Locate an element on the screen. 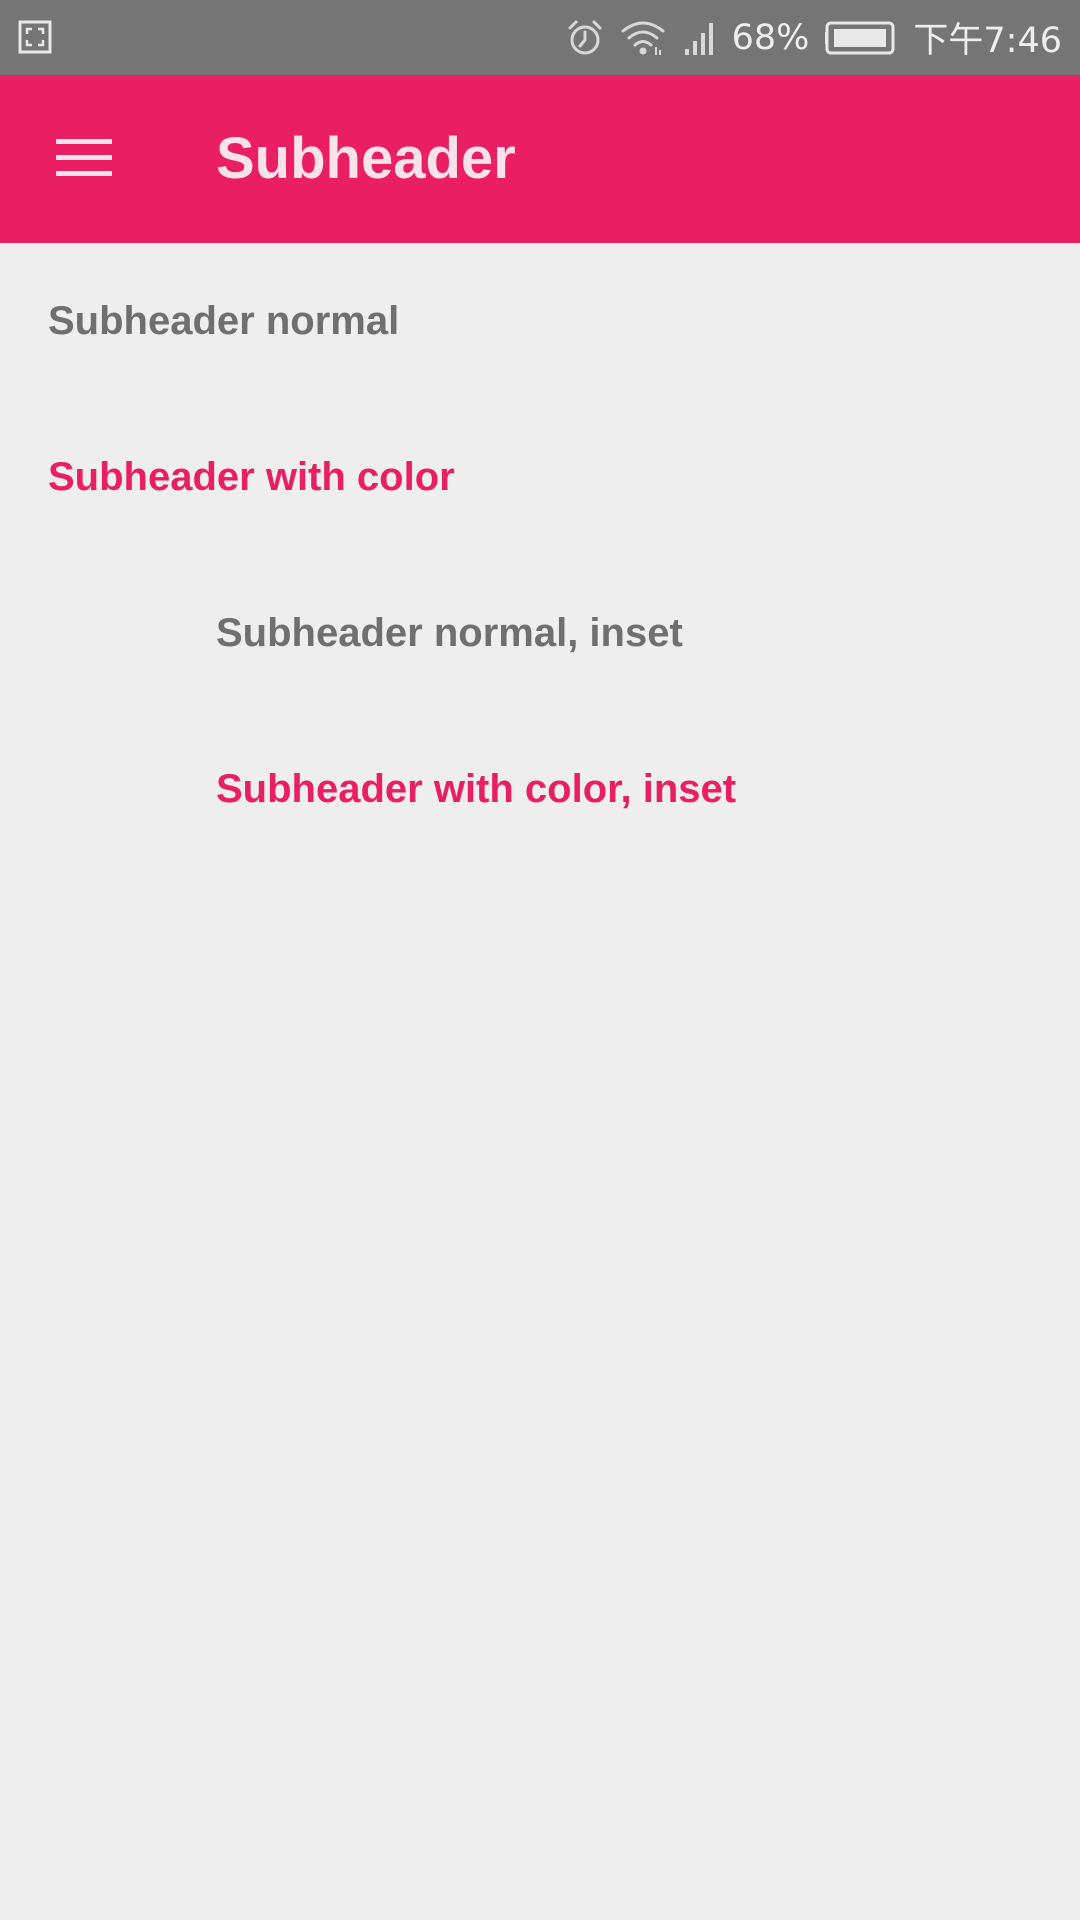 The image size is (1080, 1920). menu-icon is located at coordinates (84, 159).